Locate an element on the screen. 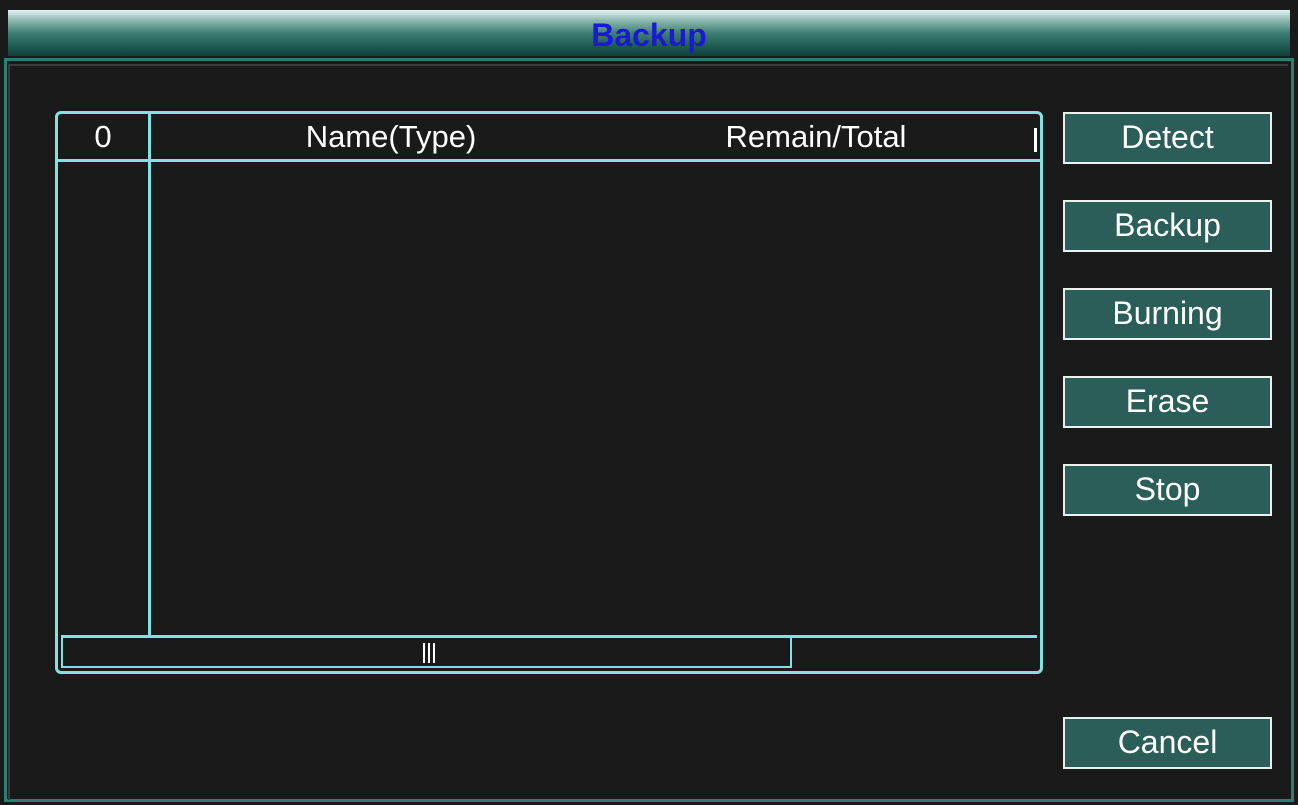 The image size is (1298, 805). header-remain-total: Remain/Total is located at coordinates (816, 137).